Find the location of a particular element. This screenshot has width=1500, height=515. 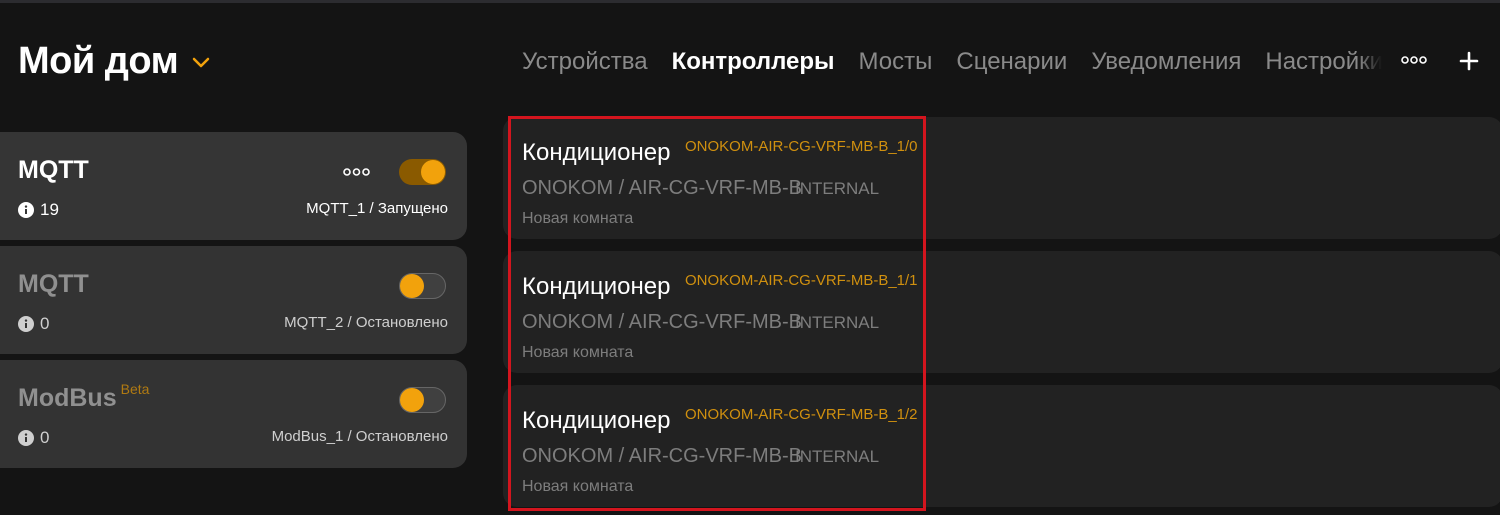

controller-name: ModBus Beta is located at coordinates (84, 397).